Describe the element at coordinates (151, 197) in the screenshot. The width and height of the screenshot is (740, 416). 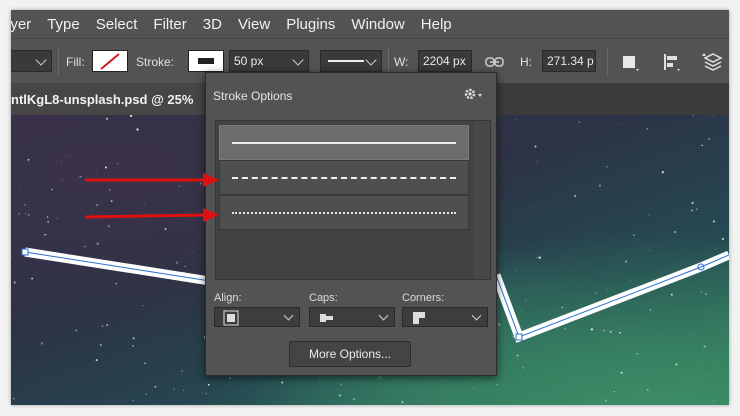
I see `annotation-arrows` at that location.